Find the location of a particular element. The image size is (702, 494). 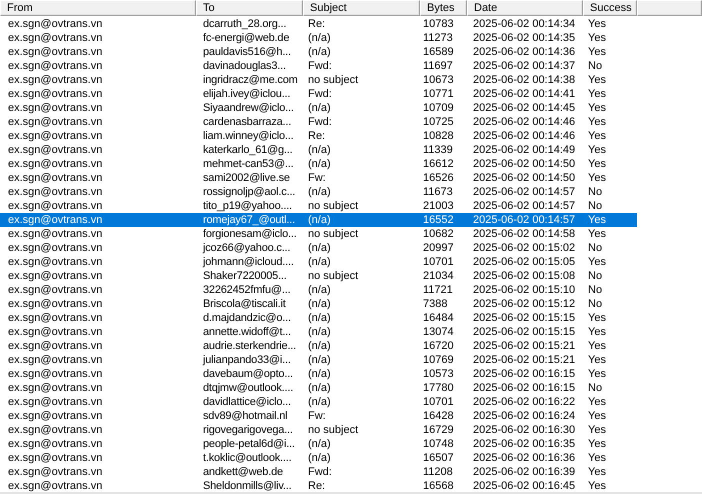

table-cell: 2025-06-02 00:16:30 is located at coordinates (524, 430).